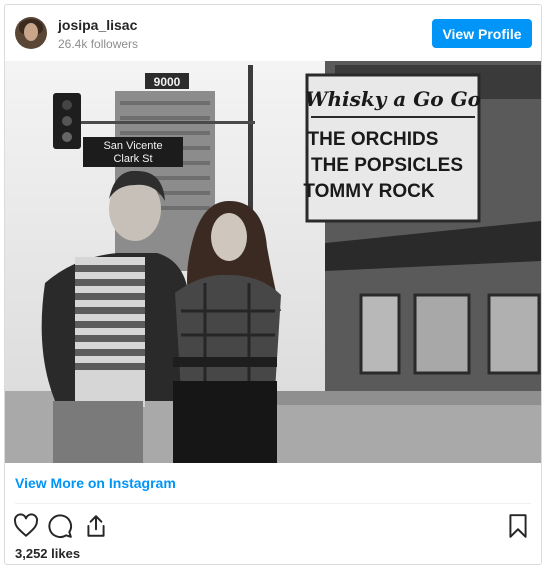  Describe the element at coordinates (167, 82) in the screenshot. I see `building-number-sign: 9000` at that location.